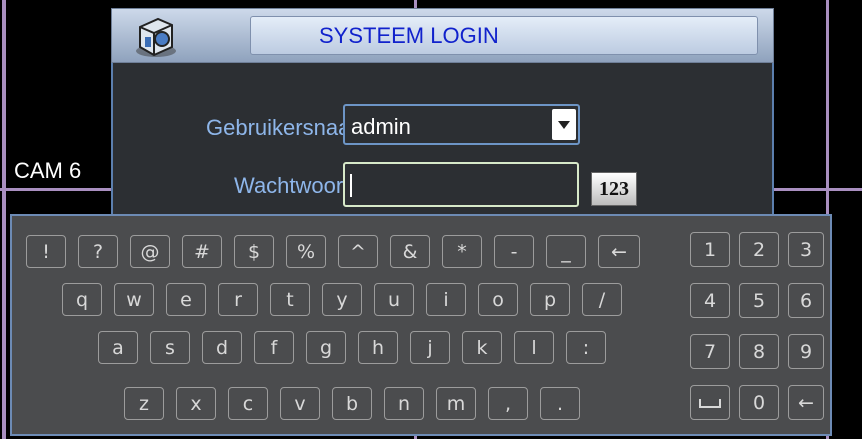  I want to click on key-num-5: 5, so click(759, 300).